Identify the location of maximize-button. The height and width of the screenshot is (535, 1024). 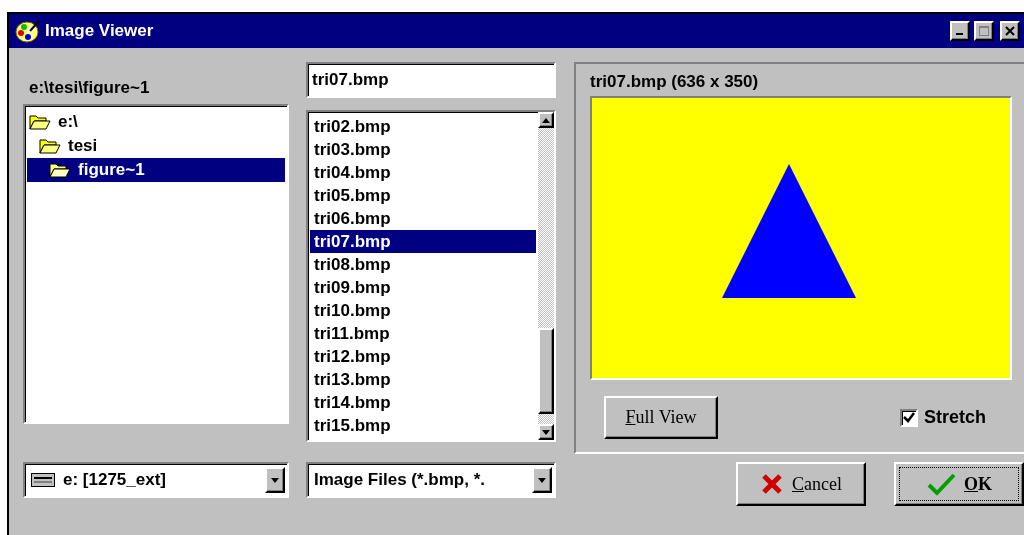
(984, 31).